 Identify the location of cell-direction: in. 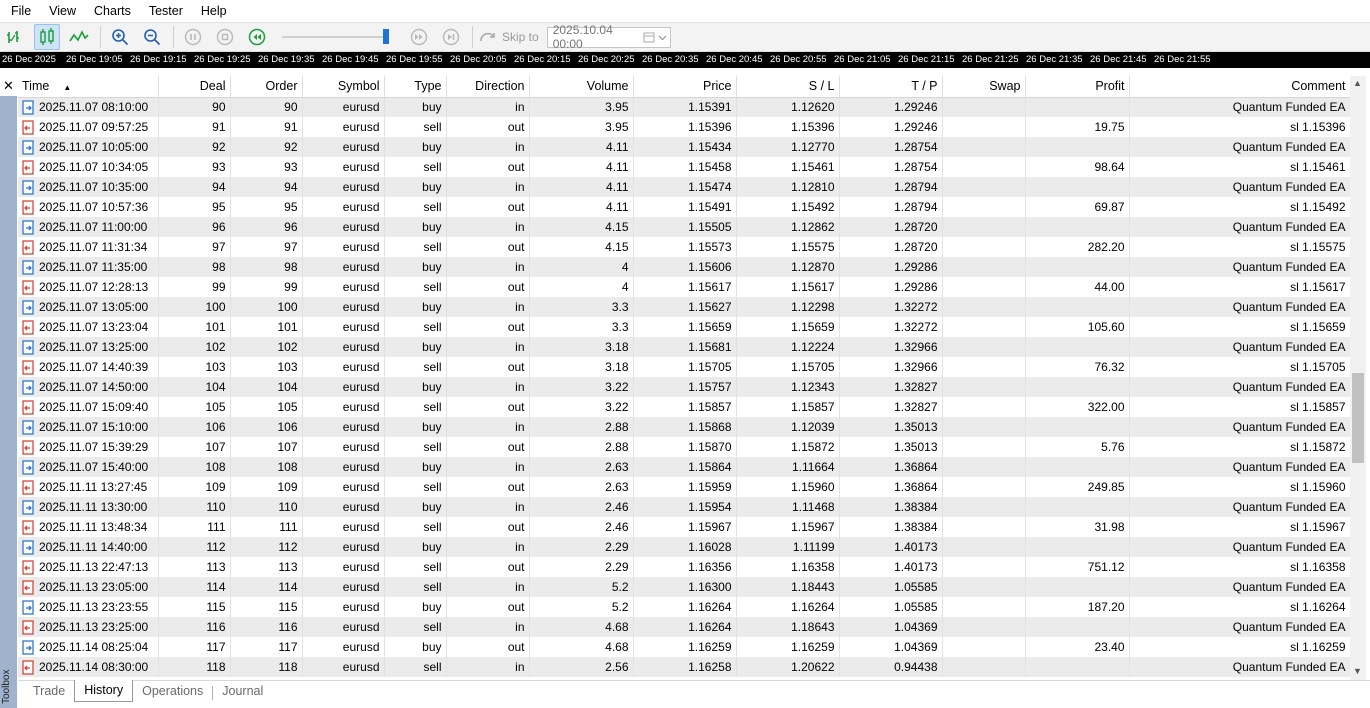
(488, 107).